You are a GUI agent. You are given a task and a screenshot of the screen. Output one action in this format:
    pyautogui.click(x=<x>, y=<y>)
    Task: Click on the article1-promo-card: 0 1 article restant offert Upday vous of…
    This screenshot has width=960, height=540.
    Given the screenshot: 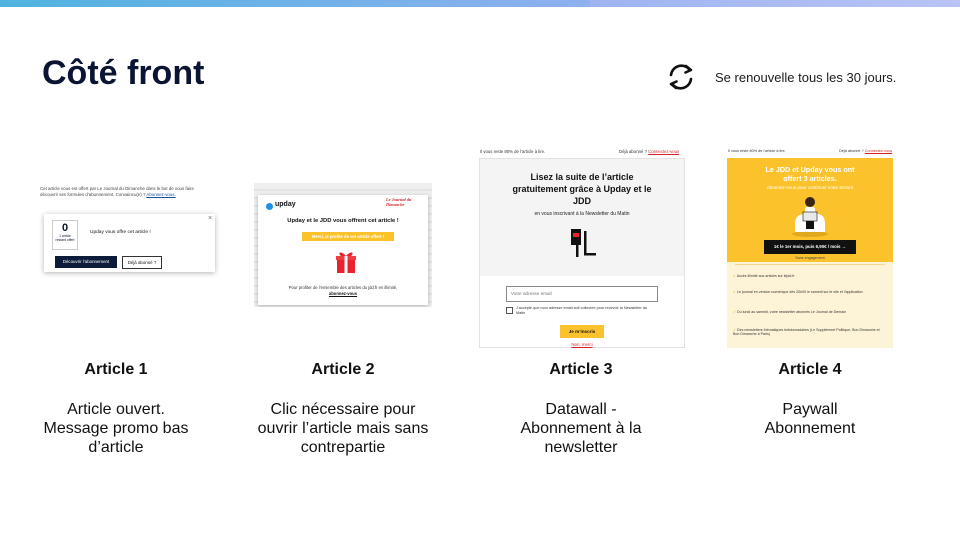 What is the action you would take?
    pyautogui.click(x=129, y=243)
    